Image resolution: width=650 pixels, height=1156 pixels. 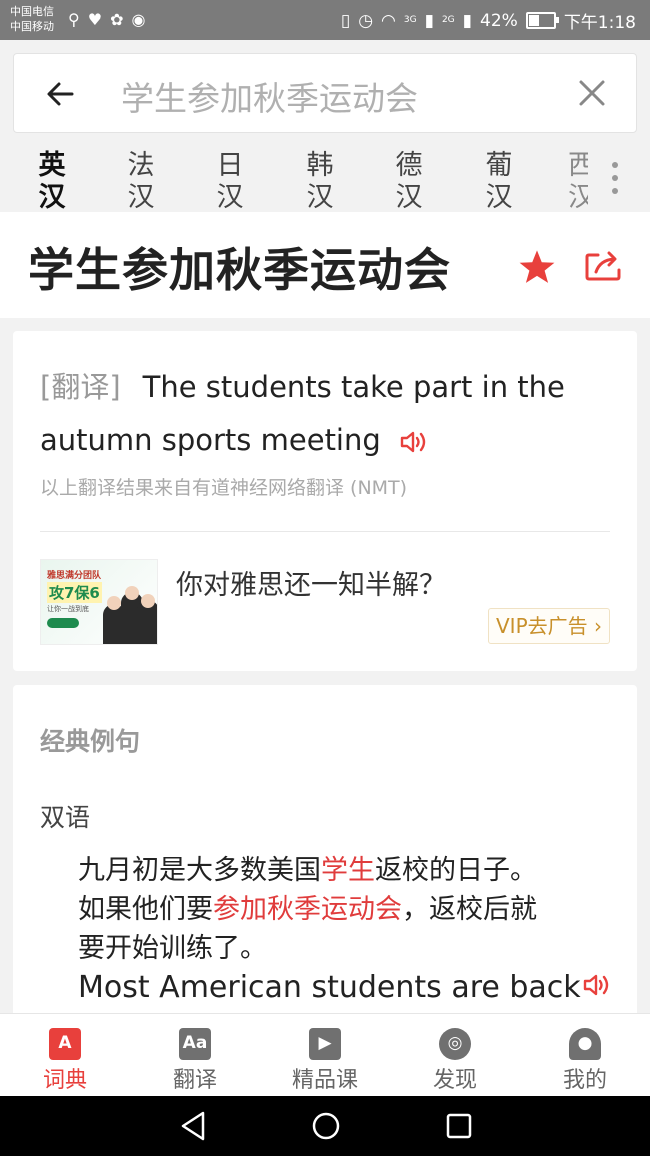 I want to click on clear-icon, so click(x=592, y=93).